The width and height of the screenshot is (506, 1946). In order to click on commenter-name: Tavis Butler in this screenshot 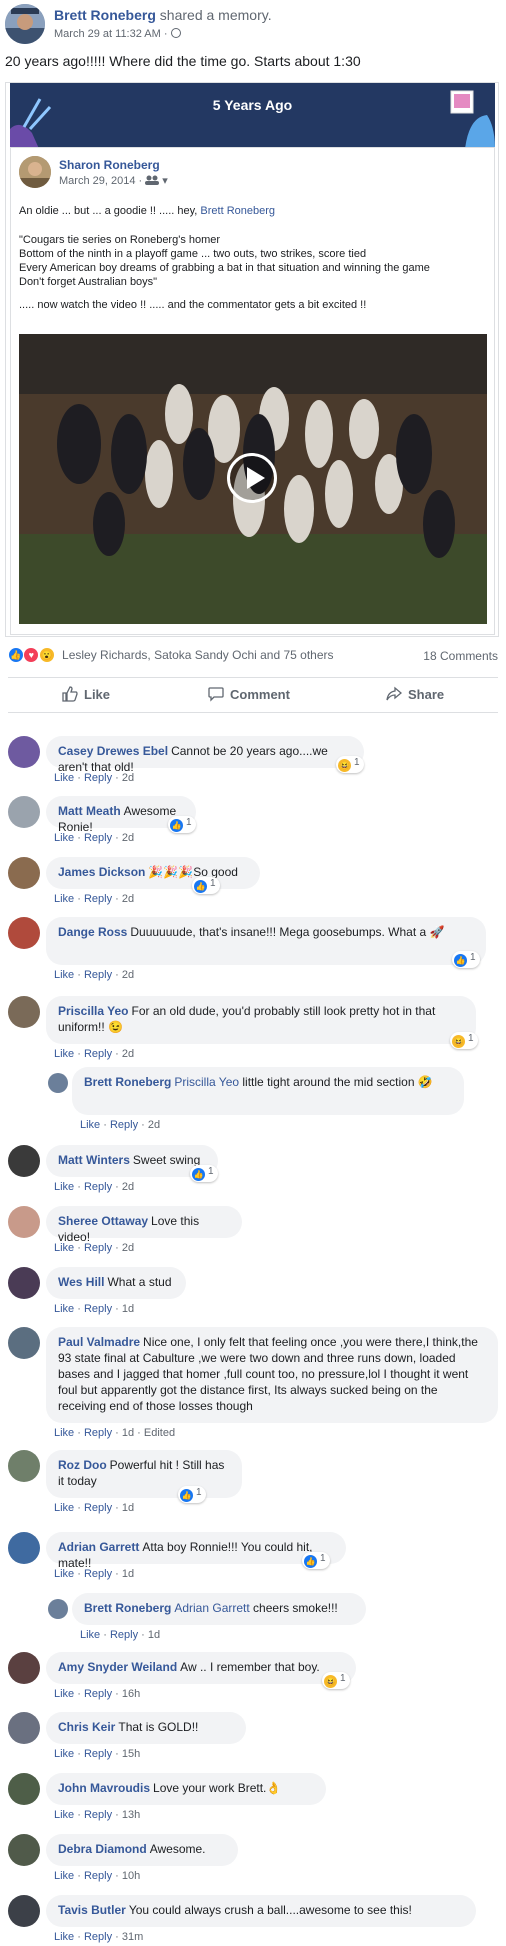, I will do `click(92, 1910)`.